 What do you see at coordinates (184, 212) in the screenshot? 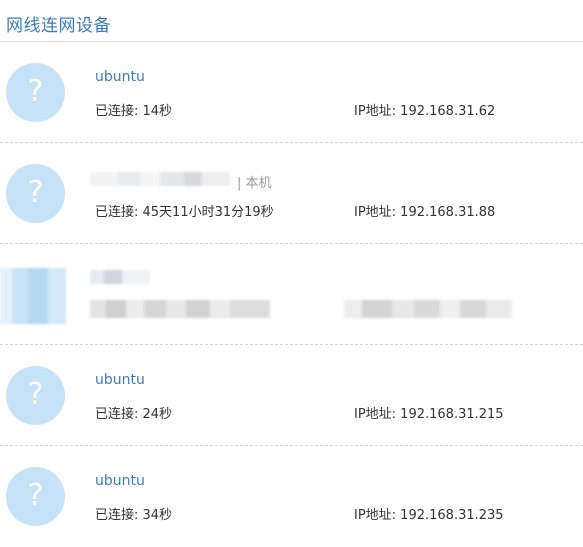
I see `connection-duration: 已连接: 45天11小时31分19秒` at bounding box center [184, 212].